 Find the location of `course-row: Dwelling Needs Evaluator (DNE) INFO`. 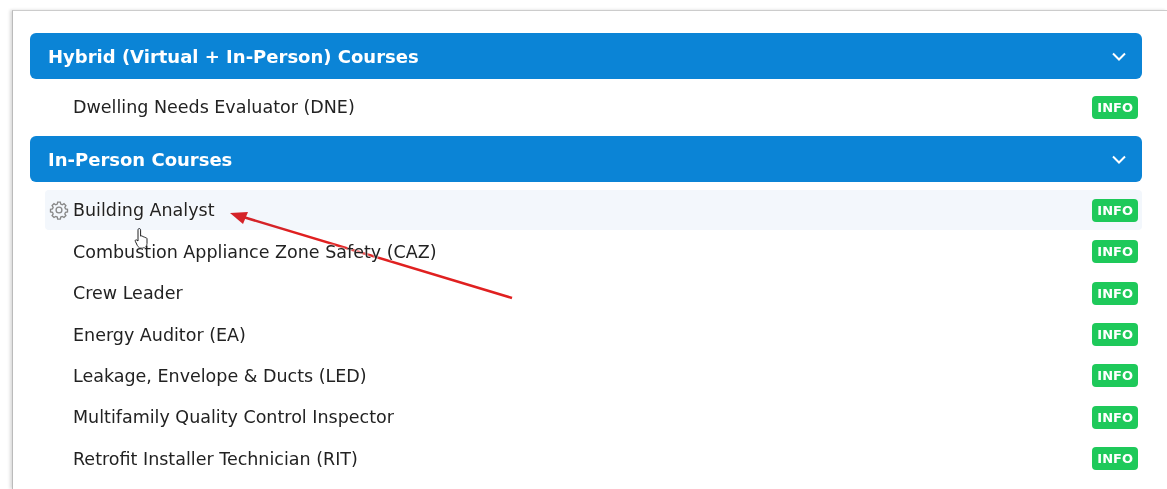

course-row: Dwelling Needs Evaluator (DNE) INFO is located at coordinates (593, 107).